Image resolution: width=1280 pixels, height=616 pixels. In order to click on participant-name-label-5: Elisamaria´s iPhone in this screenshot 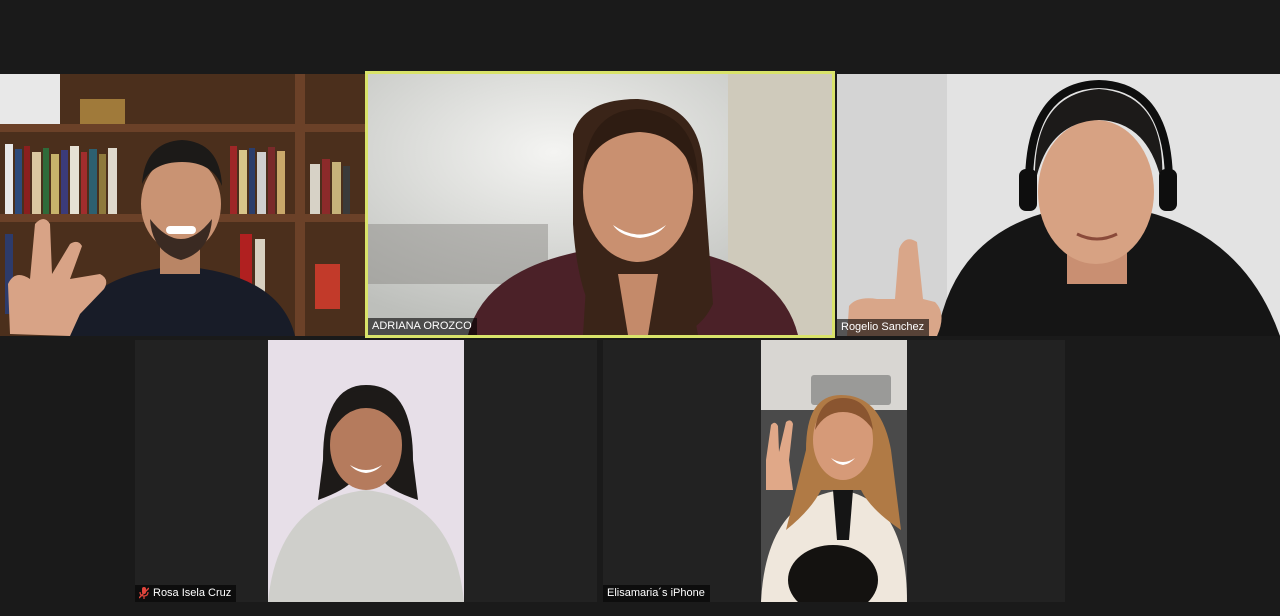, I will do `click(656, 593)`.